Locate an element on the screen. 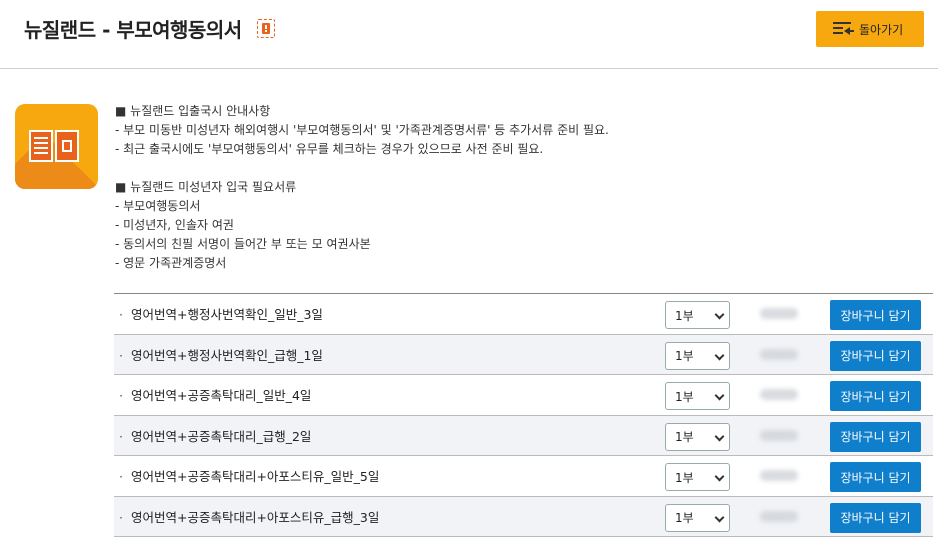  notice-line: - 부모여행동의서 is located at coordinates (158, 206).